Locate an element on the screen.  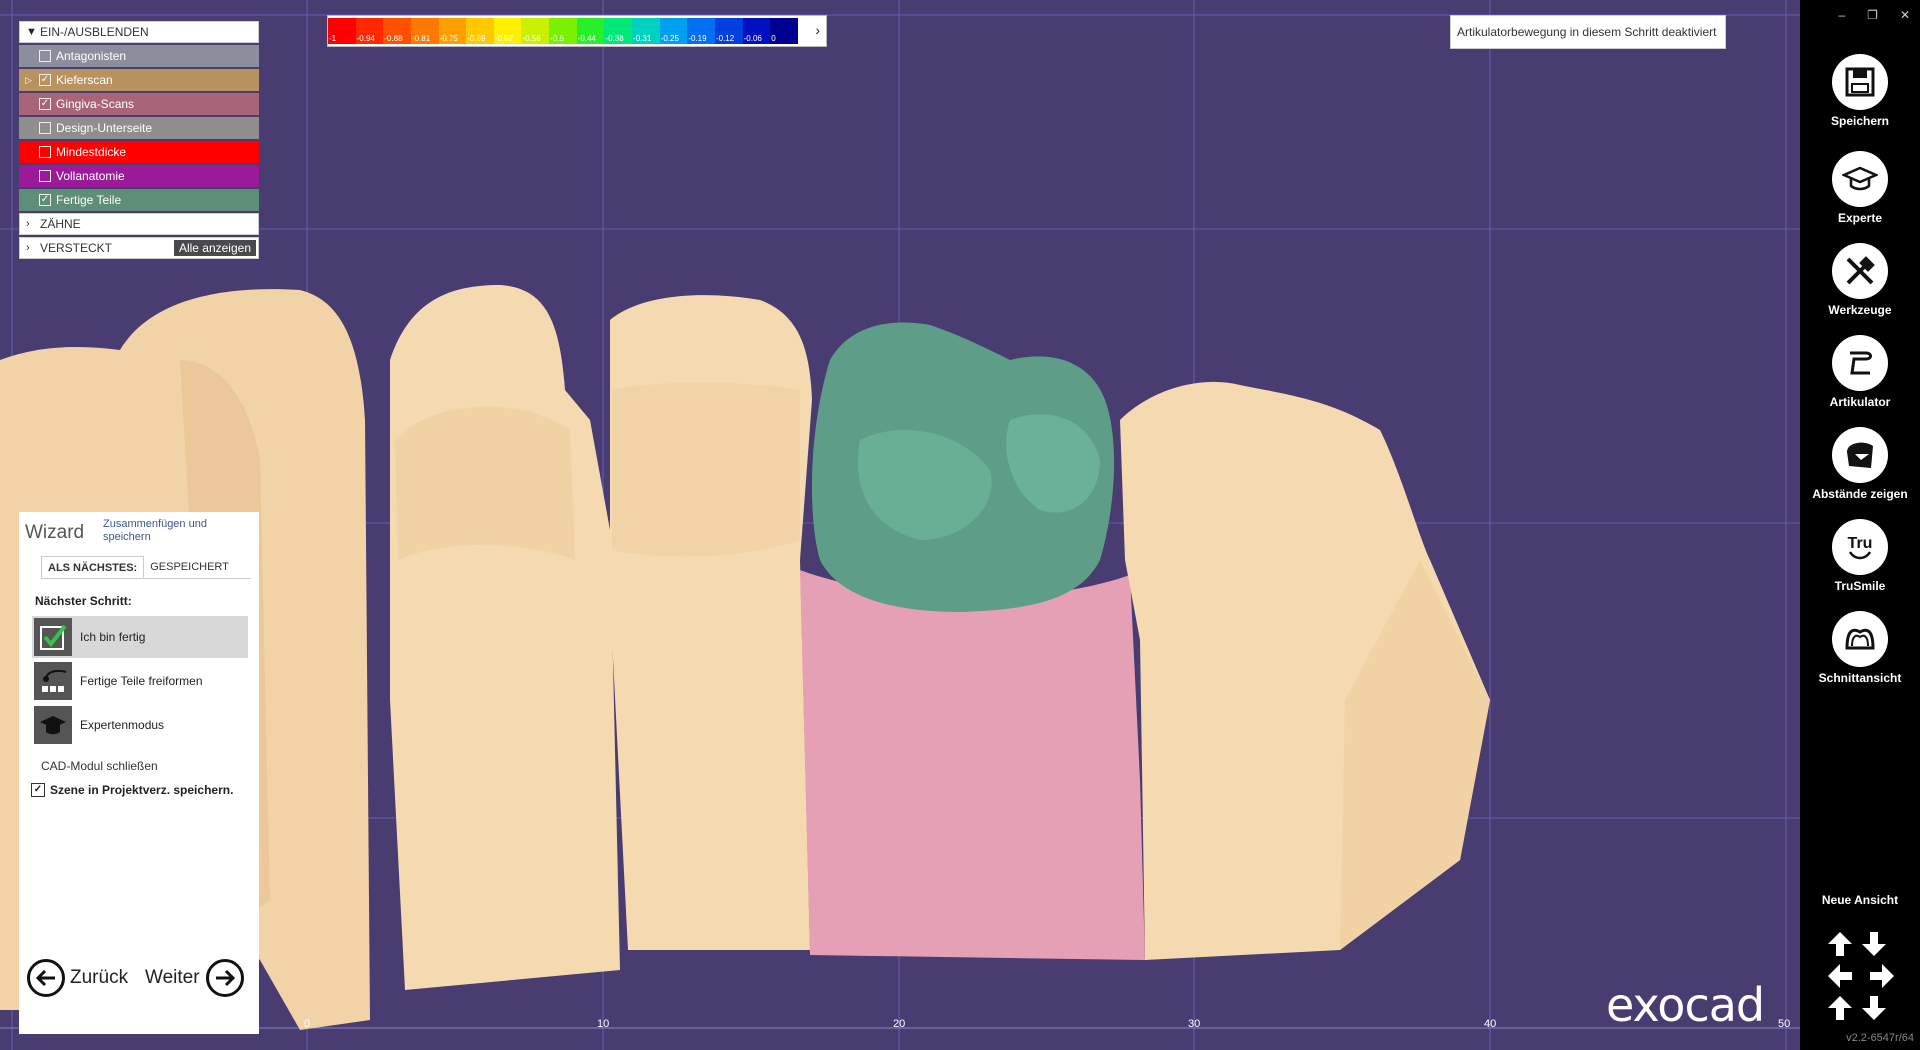
checkmark-icon is located at coordinates (53, 637).